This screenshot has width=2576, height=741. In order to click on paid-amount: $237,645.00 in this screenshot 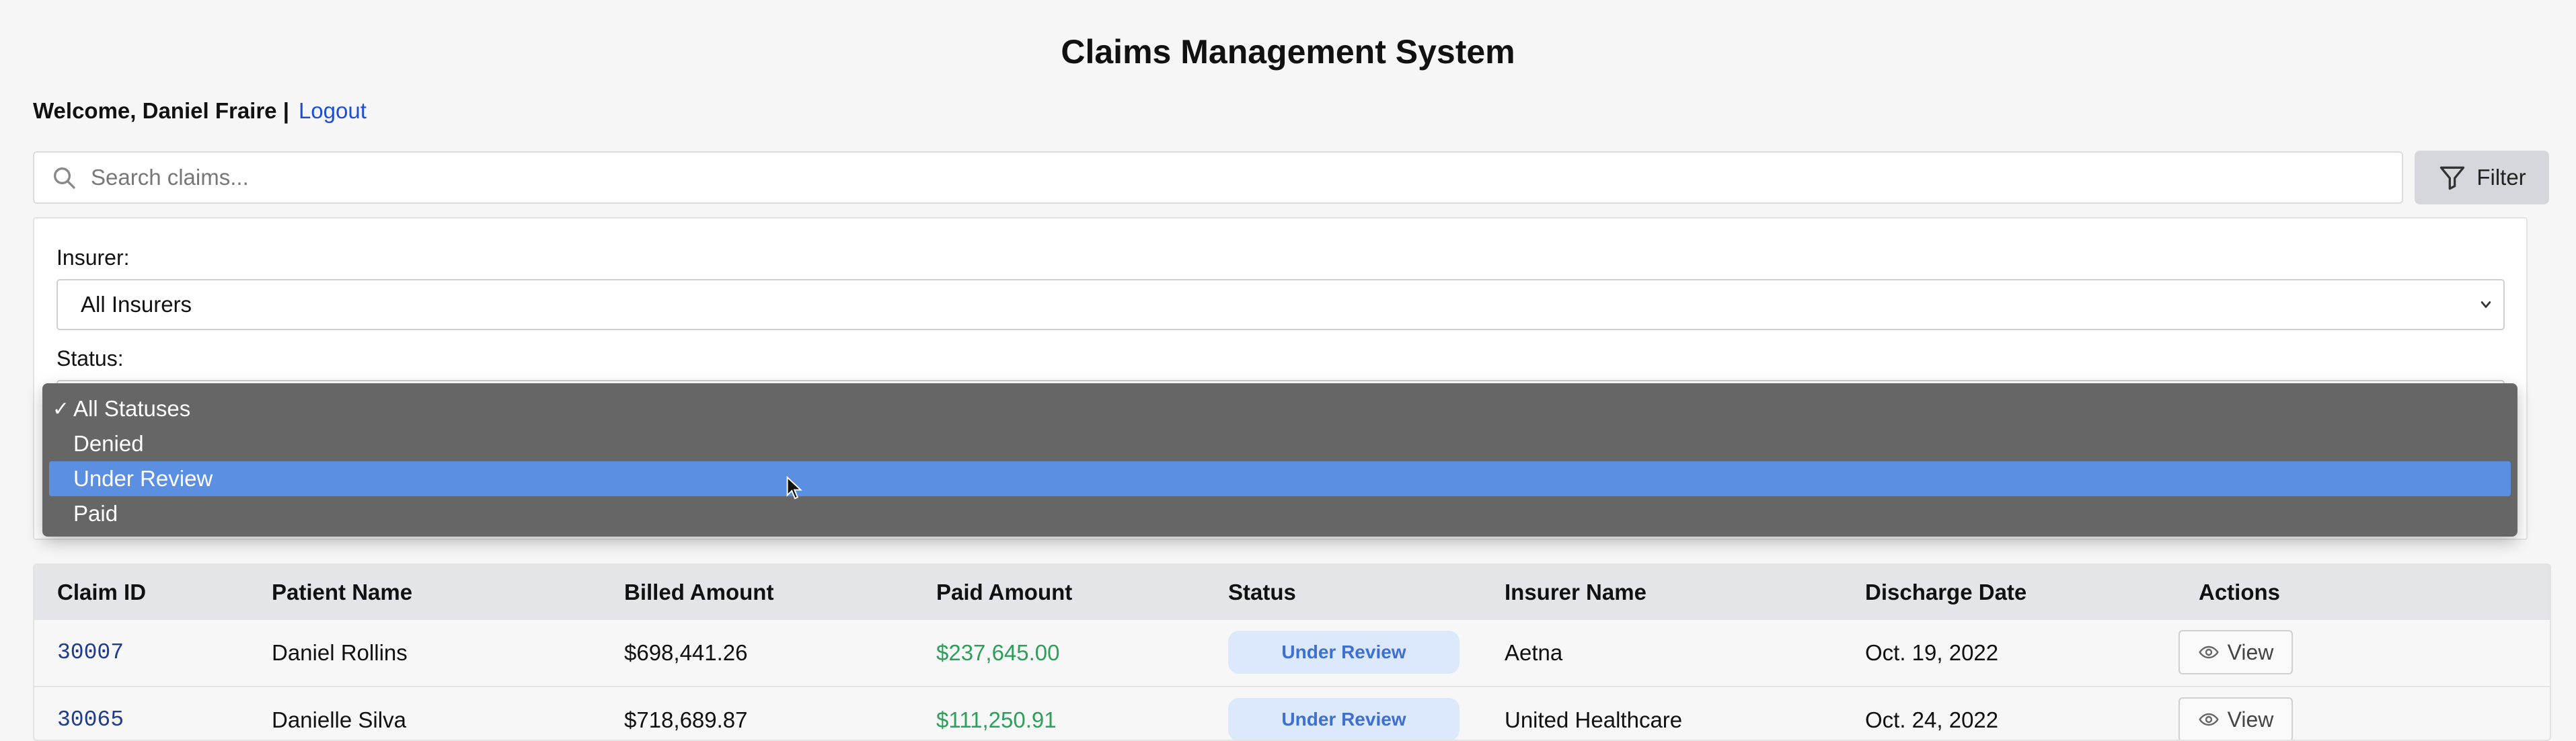, I will do `click(998, 652)`.